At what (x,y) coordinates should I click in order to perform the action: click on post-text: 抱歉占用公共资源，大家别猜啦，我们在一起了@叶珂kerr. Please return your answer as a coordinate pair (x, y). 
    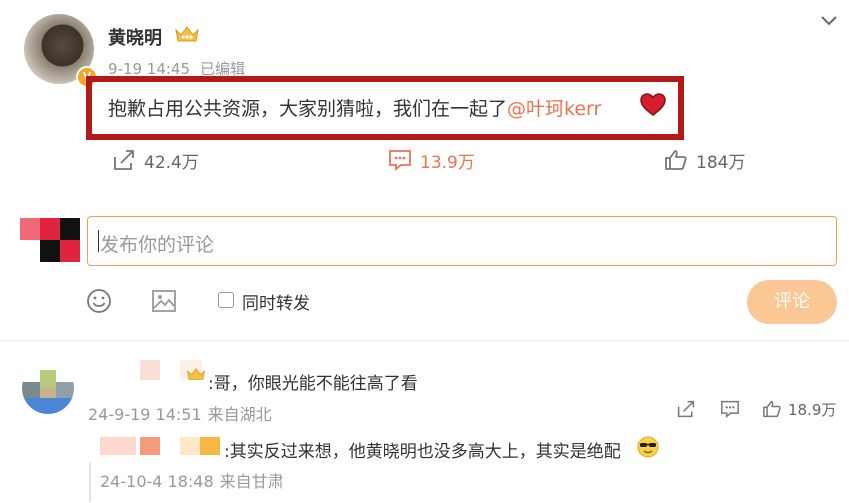
    Looking at the image, I should click on (354, 107).